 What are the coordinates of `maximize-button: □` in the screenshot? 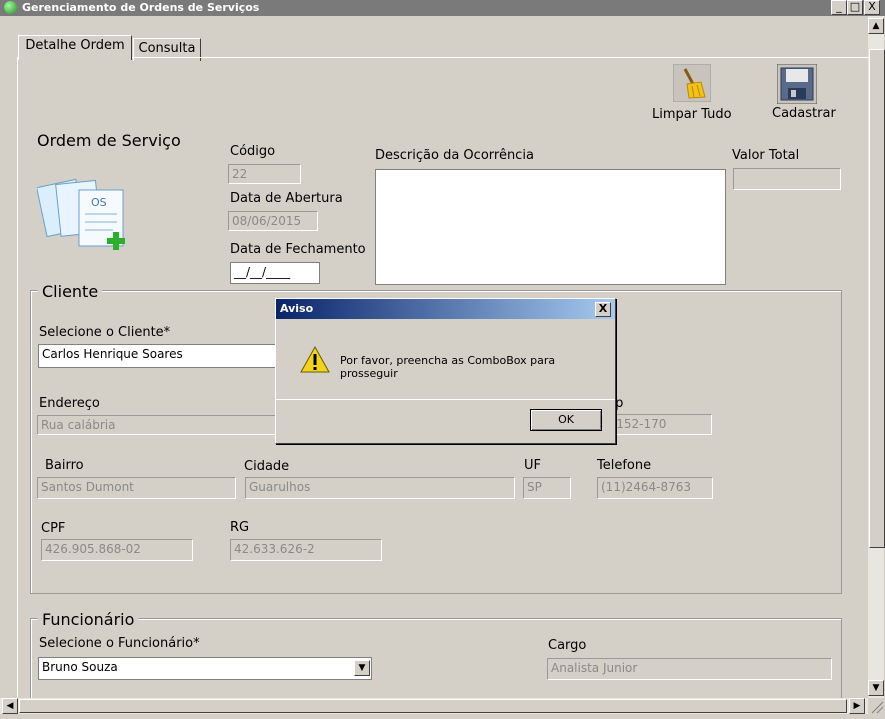 It's located at (855, 7).